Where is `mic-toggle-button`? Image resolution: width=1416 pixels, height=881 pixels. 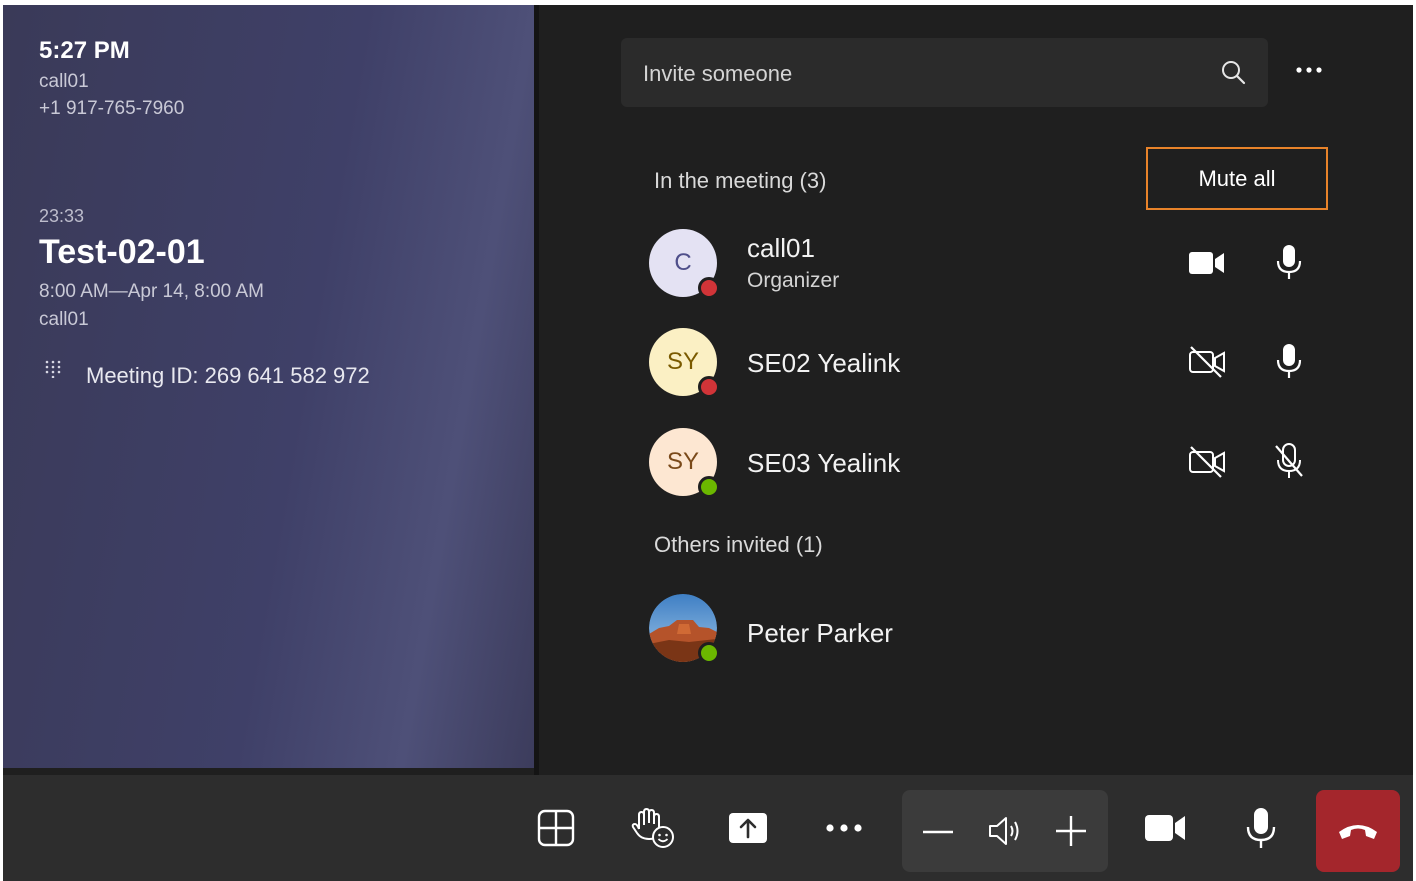
mic-toggle-button is located at coordinates (1261, 828).